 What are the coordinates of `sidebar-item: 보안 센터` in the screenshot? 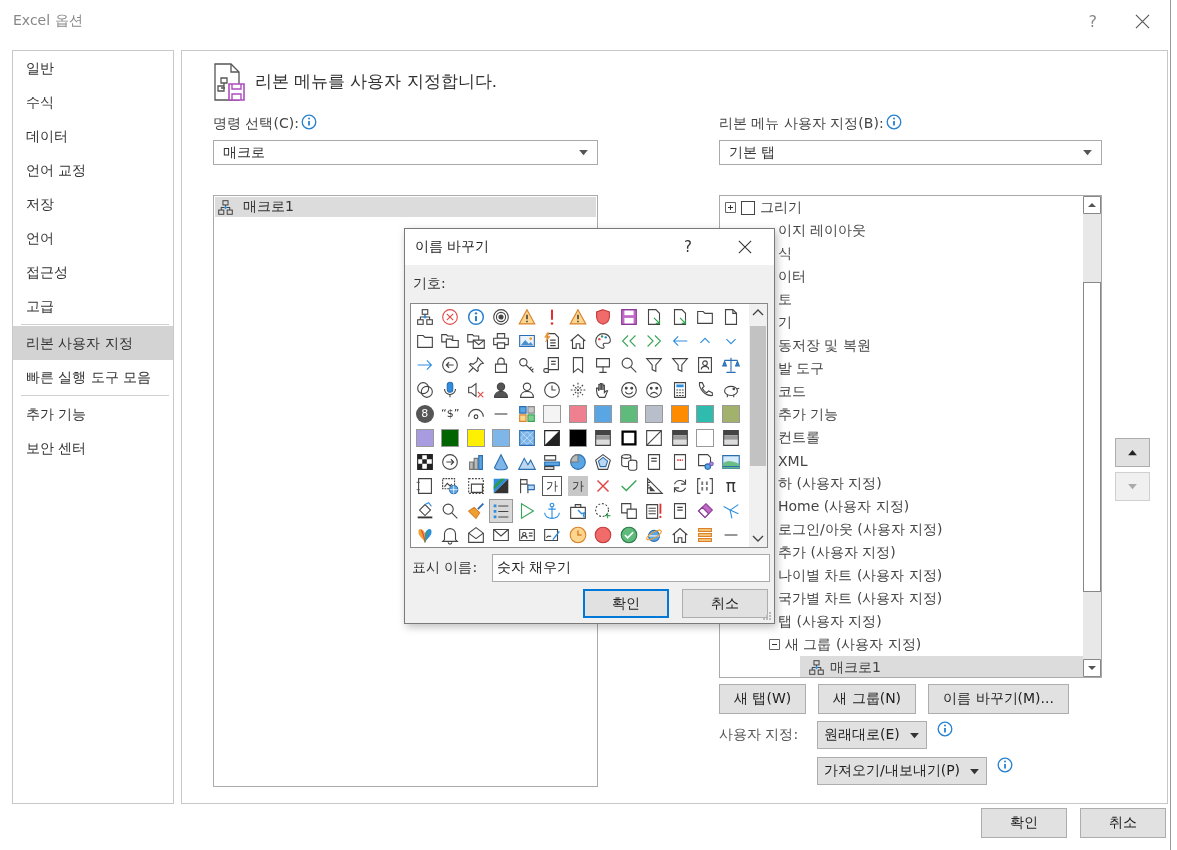 It's located at (93, 448).